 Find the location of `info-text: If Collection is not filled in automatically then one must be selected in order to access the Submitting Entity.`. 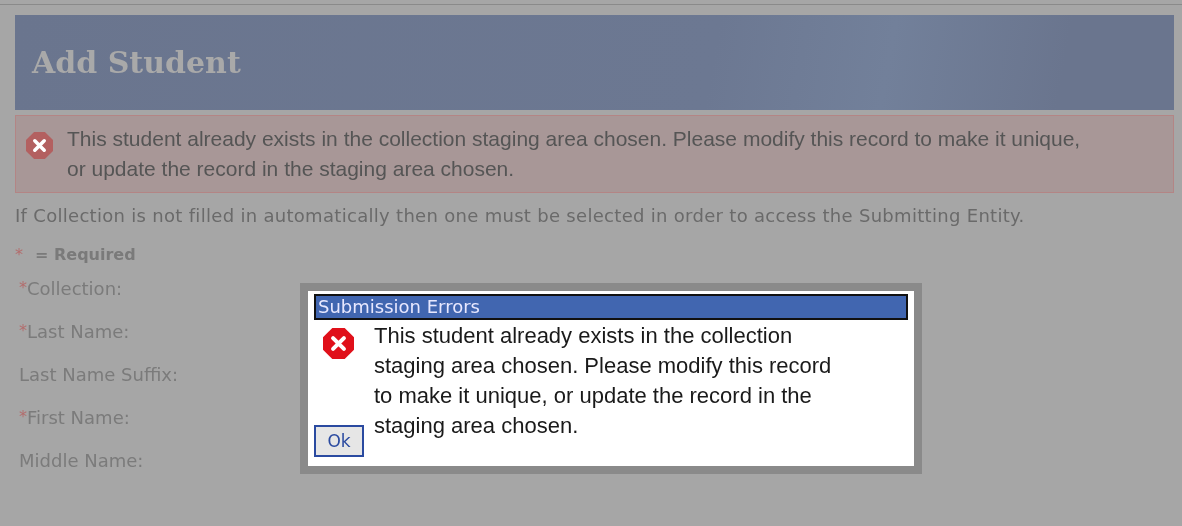

info-text: If Collection is not filled in automatically then one must be selected in order to access the Submitting Entity. is located at coordinates (520, 216).